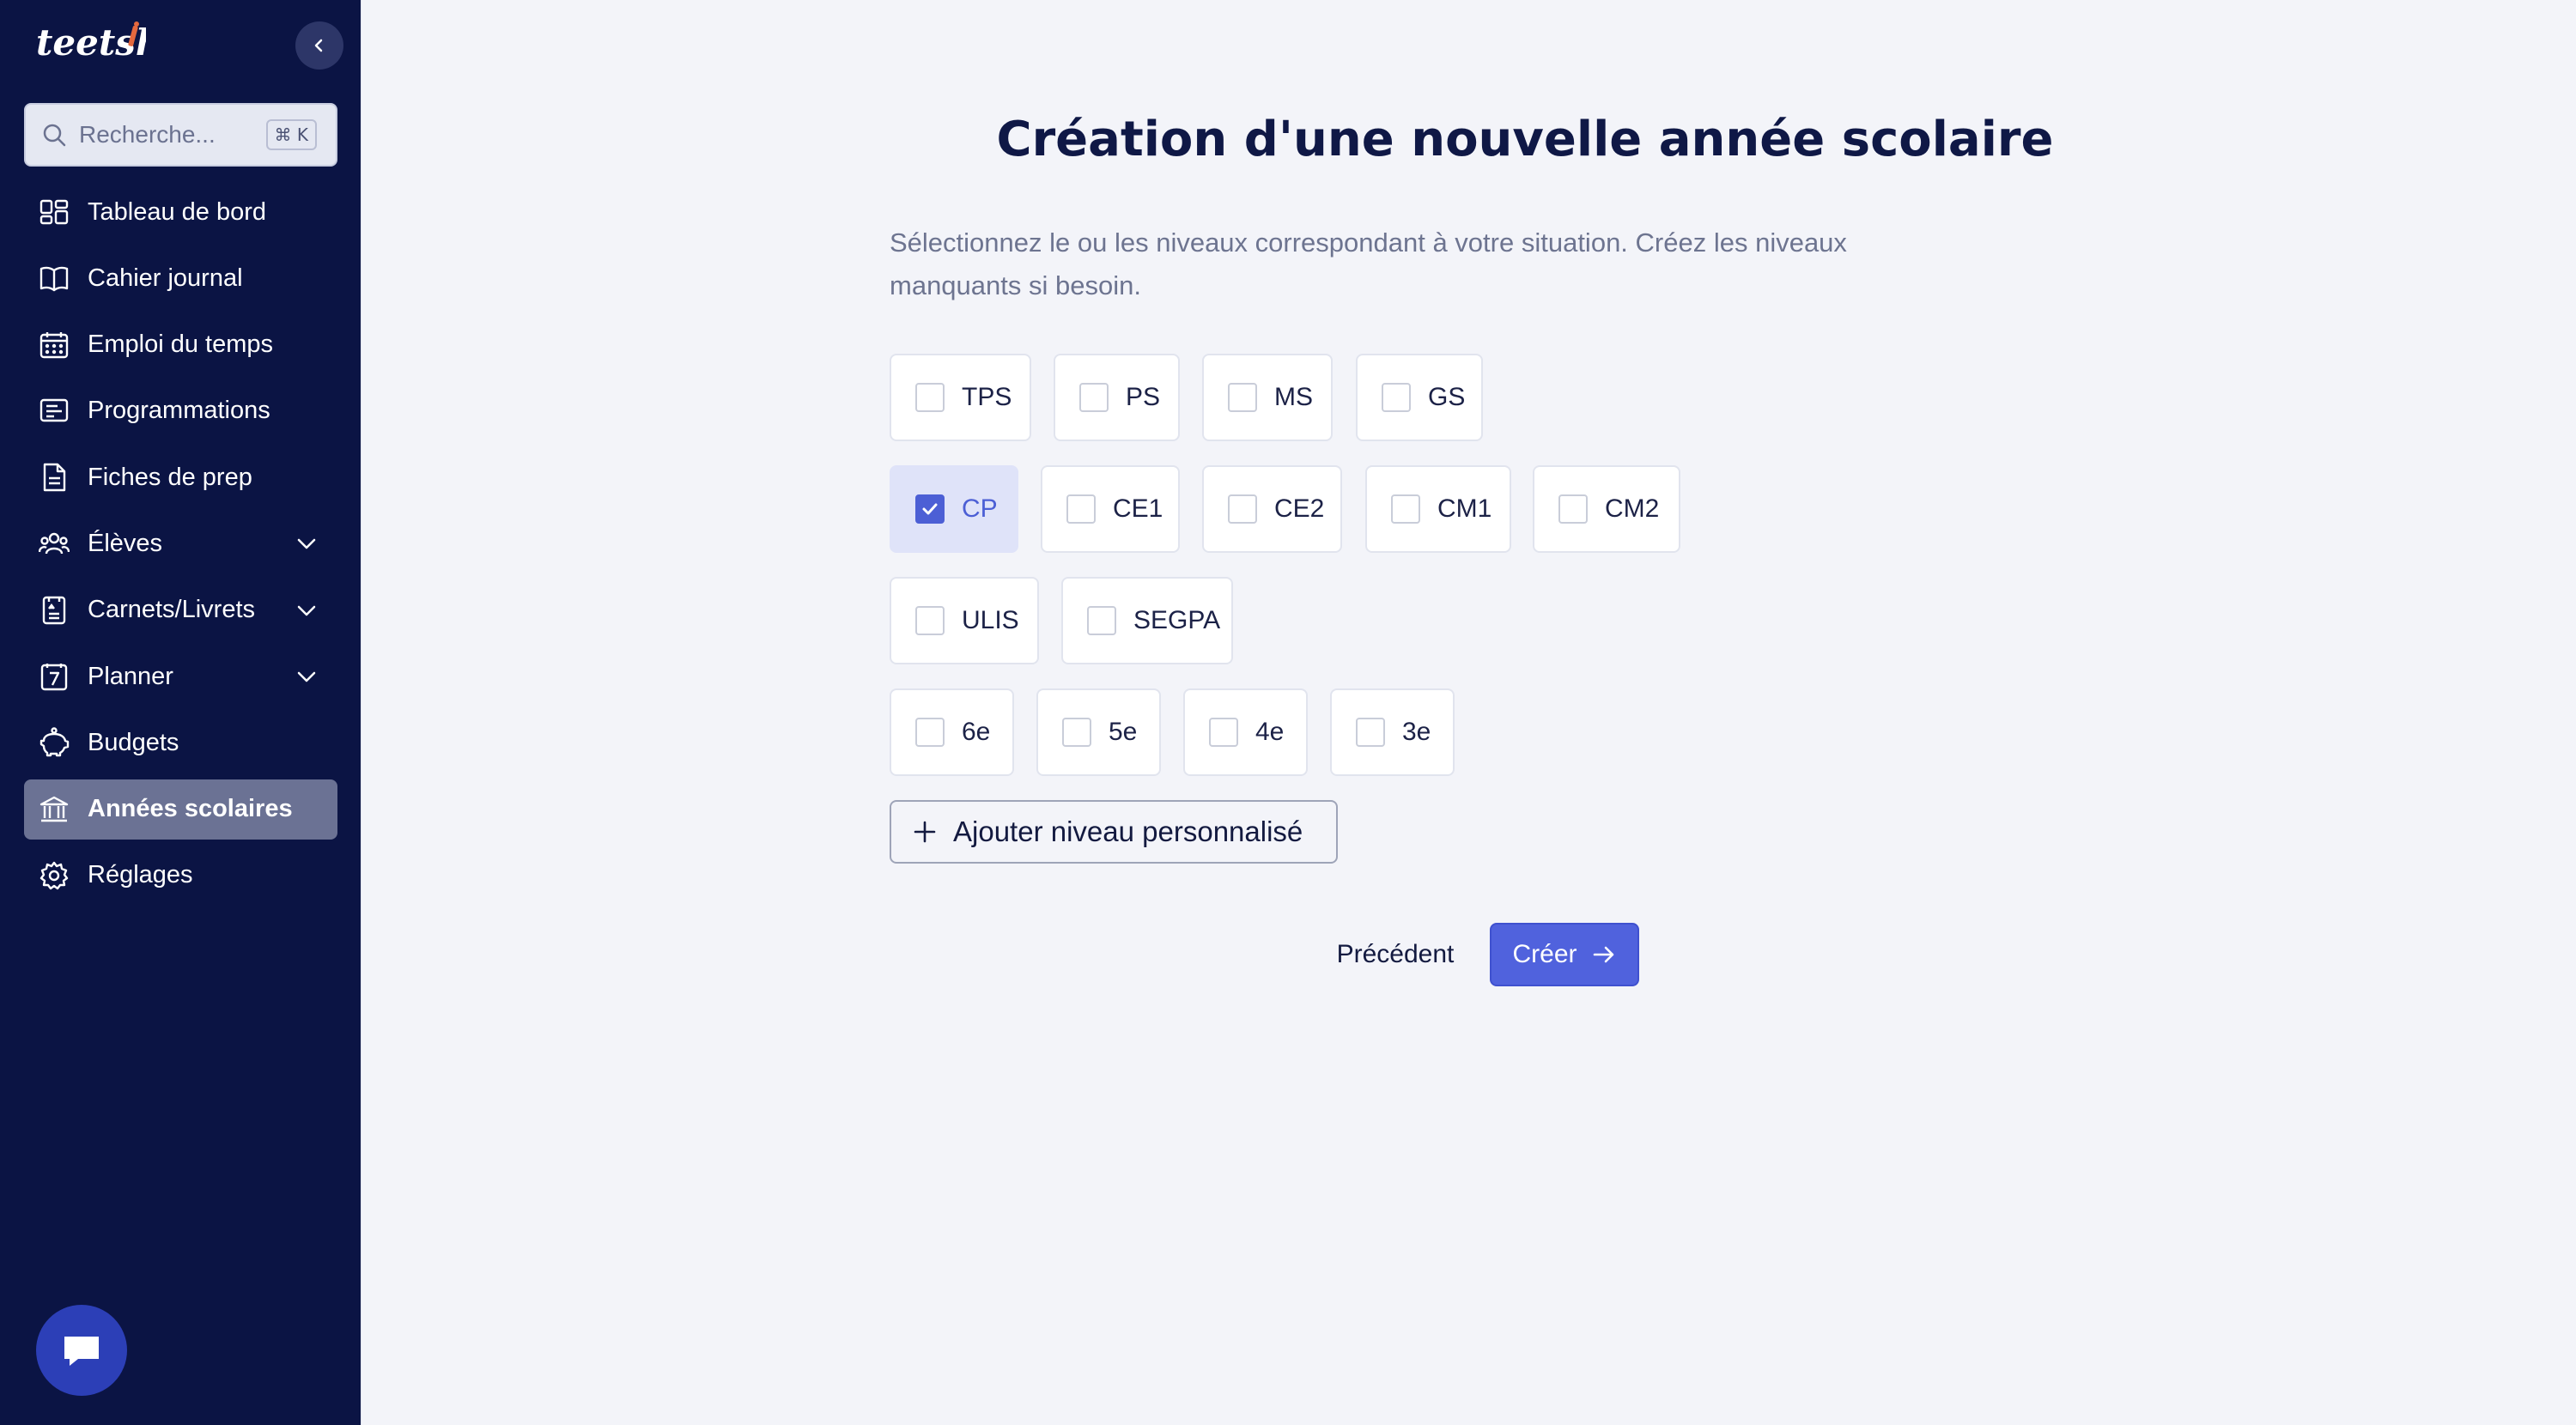 This screenshot has width=2576, height=1425. I want to click on sidebar-item-annees-scolaires: Années scolaires, so click(180, 810).